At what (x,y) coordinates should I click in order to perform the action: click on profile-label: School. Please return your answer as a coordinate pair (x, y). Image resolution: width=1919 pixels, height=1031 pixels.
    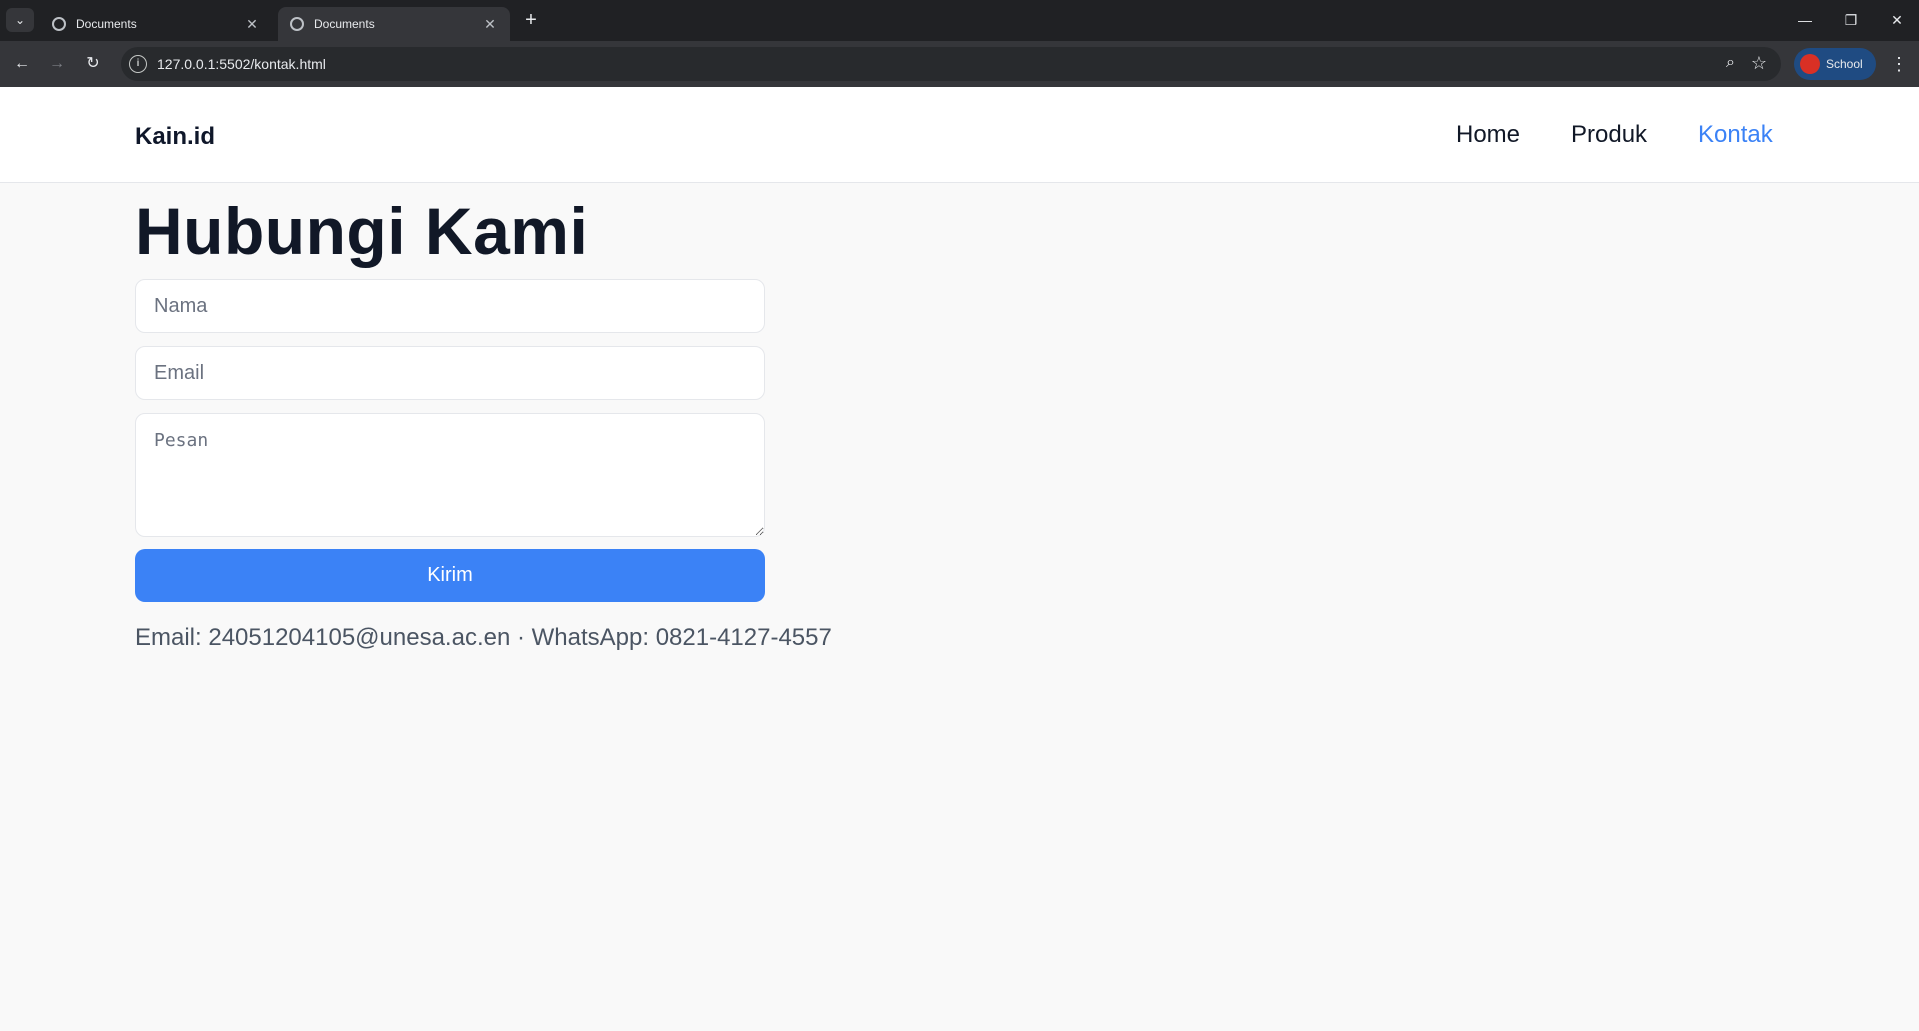
    Looking at the image, I should click on (1844, 64).